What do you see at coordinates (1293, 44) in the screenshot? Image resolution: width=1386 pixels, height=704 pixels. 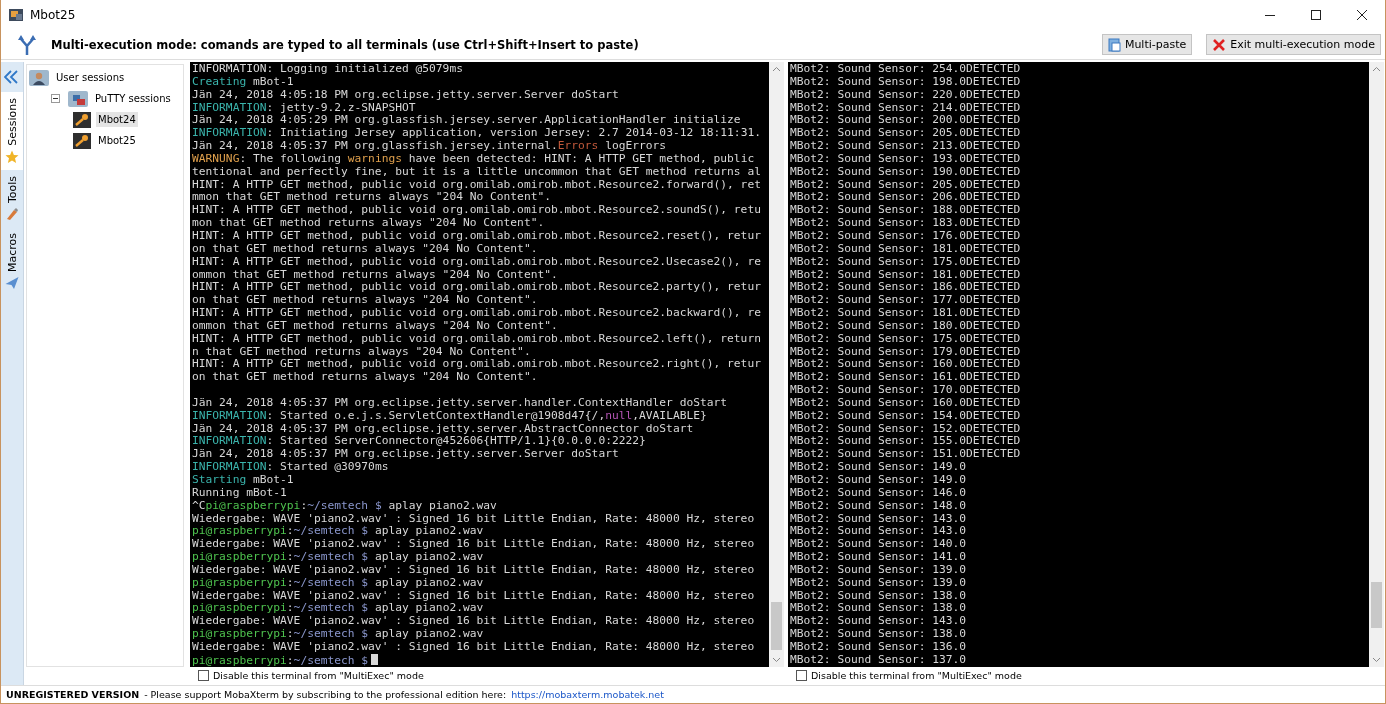 I see `exit-mode-button: Exit multi-execution mode` at bounding box center [1293, 44].